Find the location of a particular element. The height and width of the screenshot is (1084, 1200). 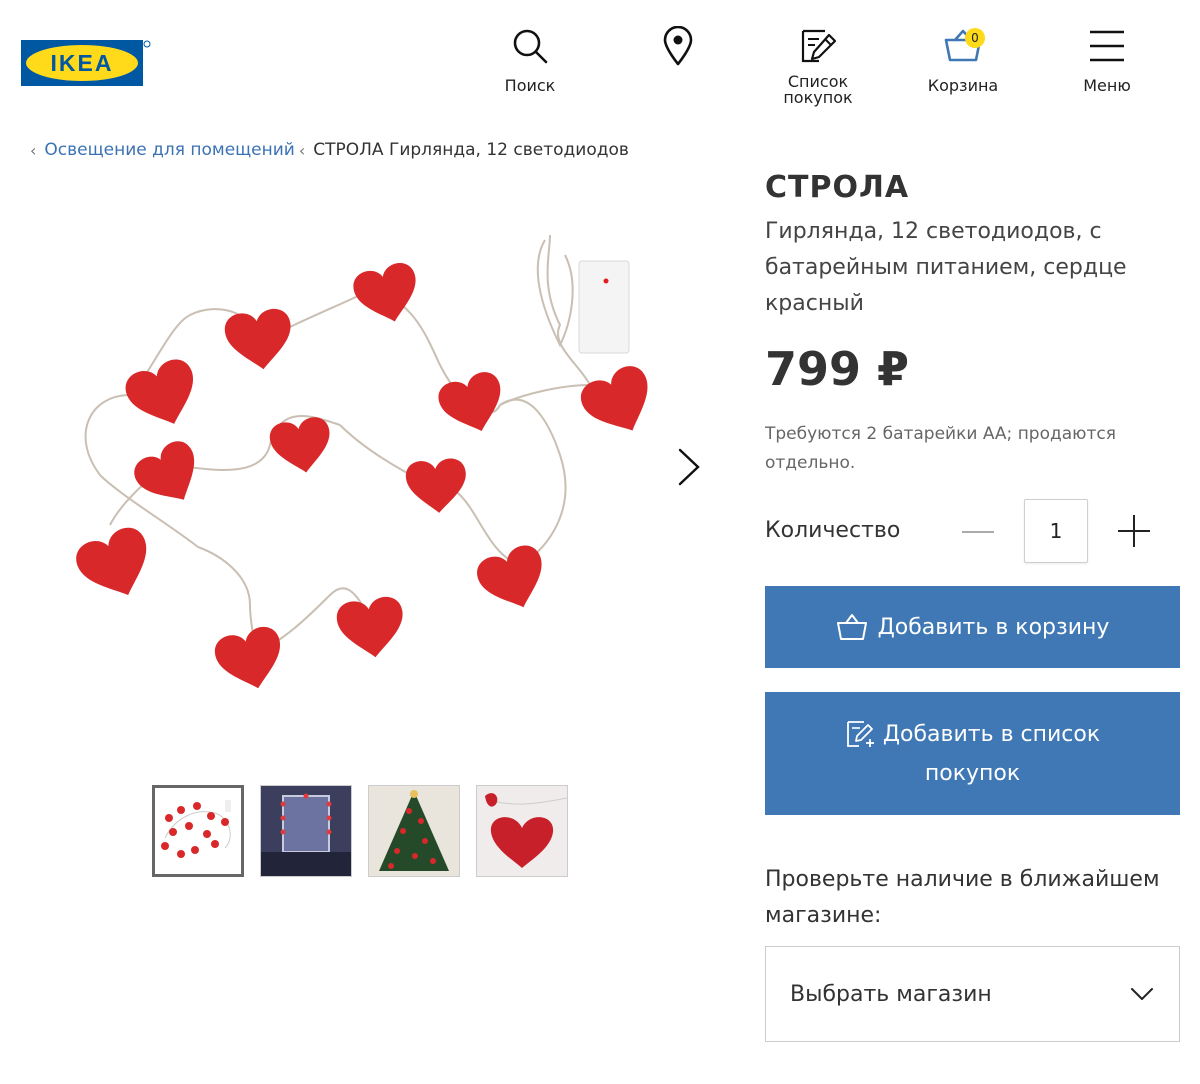

breadcrumb-parent-link: Освещение для помещений is located at coordinates (169, 150).